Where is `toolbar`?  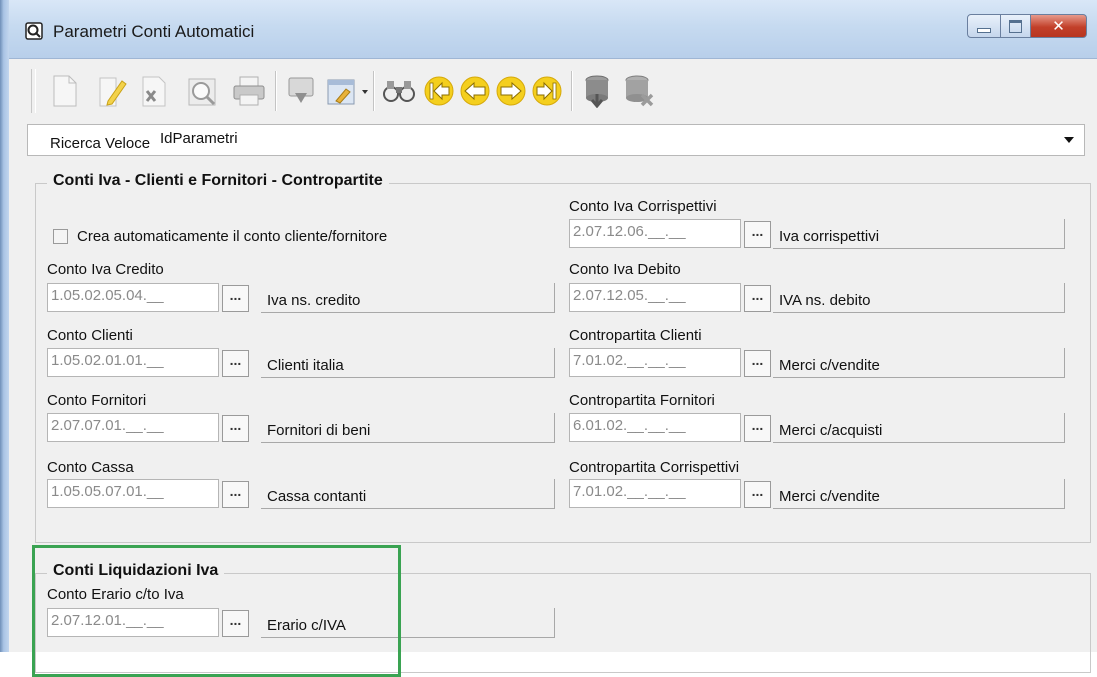 toolbar is located at coordinates (553, 91).